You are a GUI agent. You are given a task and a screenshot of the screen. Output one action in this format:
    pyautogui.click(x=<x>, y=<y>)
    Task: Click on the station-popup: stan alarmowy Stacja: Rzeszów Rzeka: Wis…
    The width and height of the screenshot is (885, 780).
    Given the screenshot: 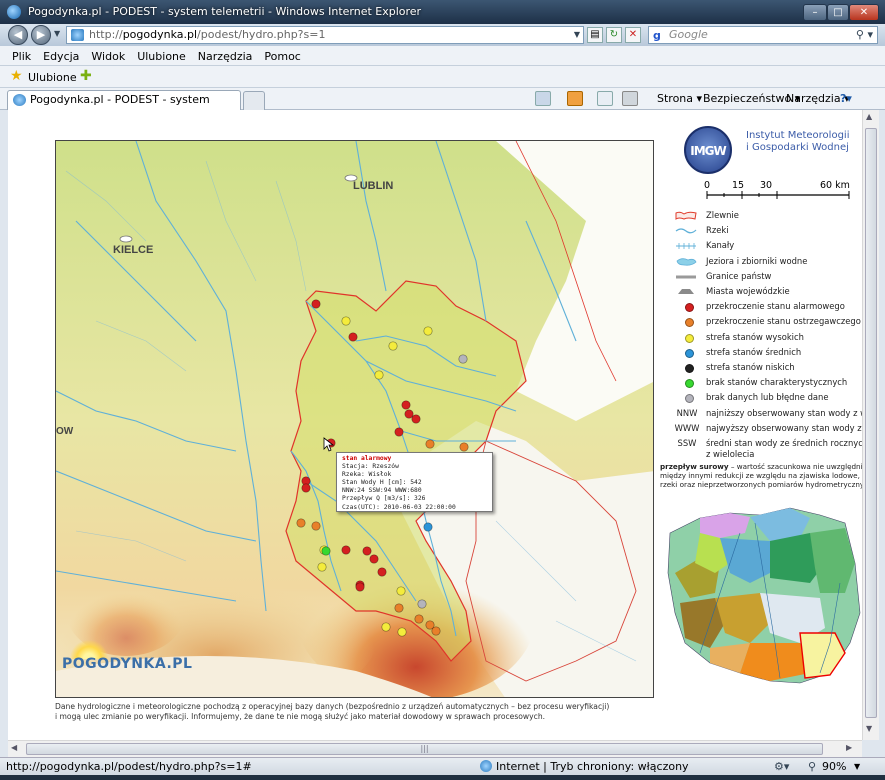 What is the action you would take?
    pyautogui.click(x=414, y=482)
    